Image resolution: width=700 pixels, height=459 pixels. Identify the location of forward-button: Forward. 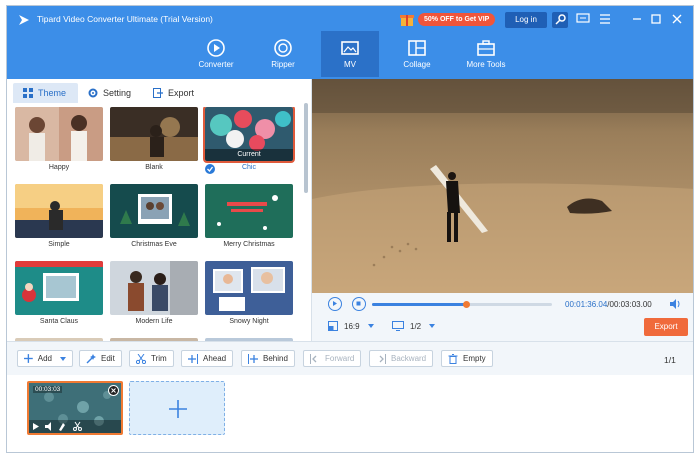
(332, 358).